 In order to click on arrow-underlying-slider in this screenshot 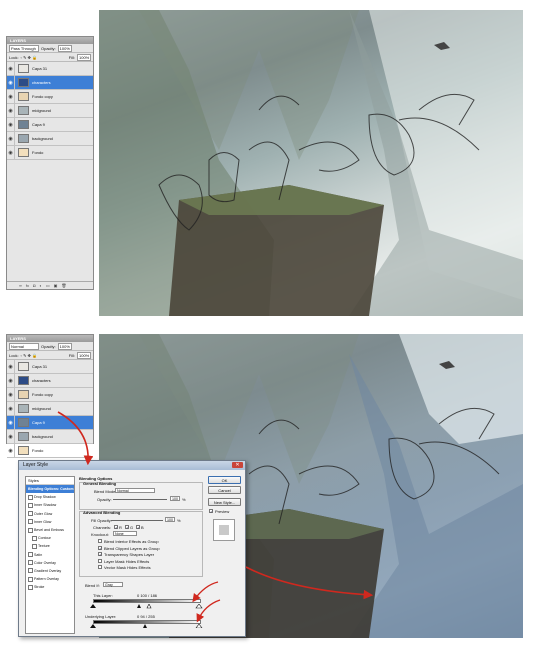, I will do `click(208, 611)`.